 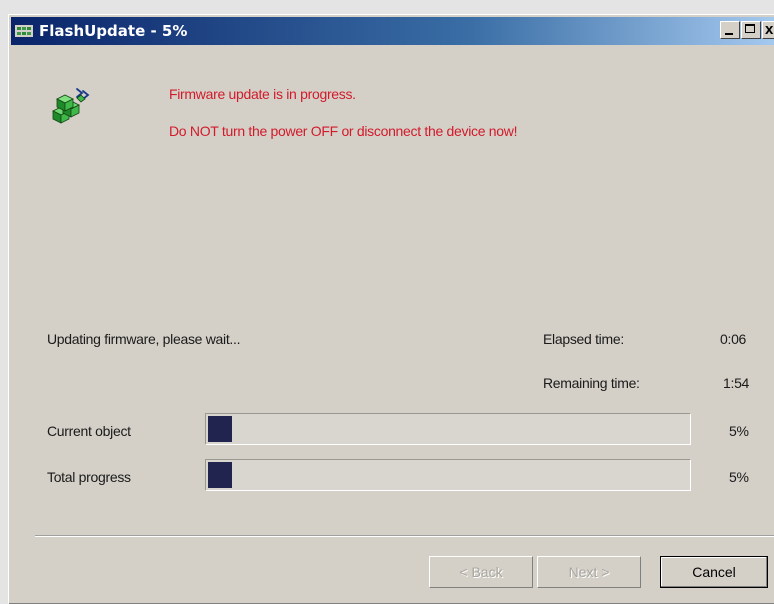 I want to click on current-object-progress-fill, so click(x=220, y=429).